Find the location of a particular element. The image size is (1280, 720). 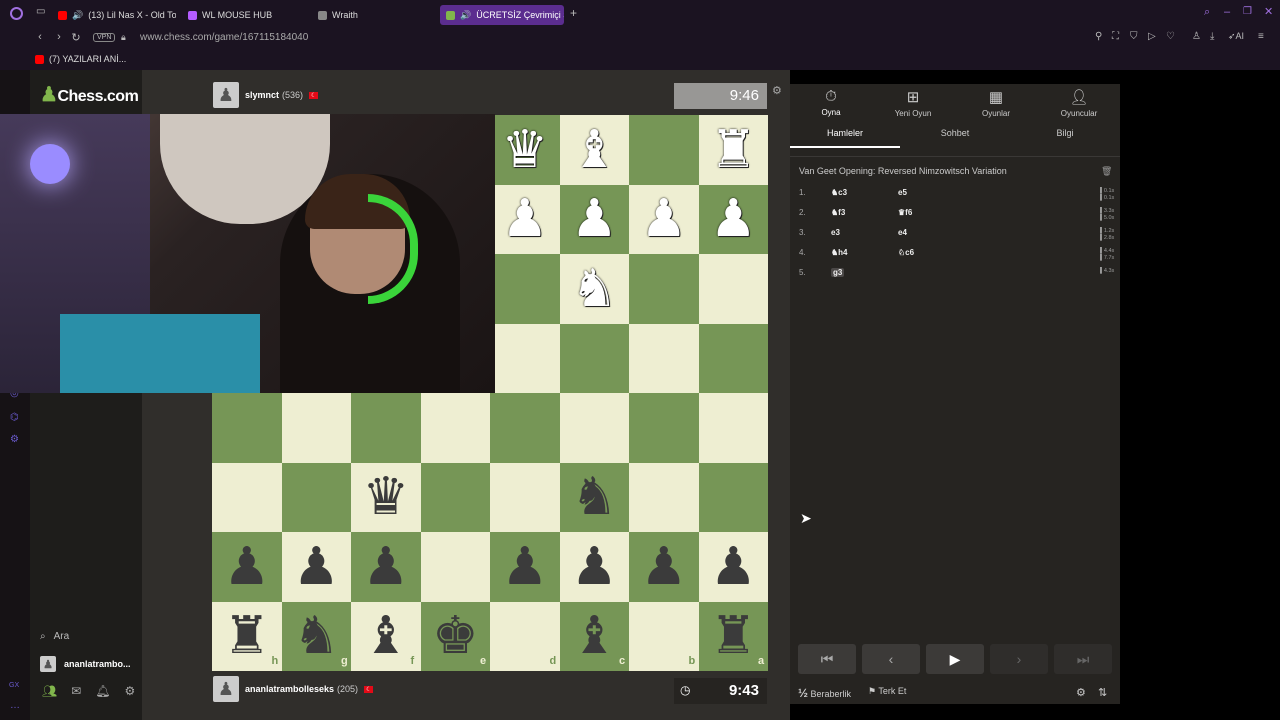

bottom-player: ♟ ananlatrambolleseks (205) ☾ is located at coordinates (293, 689).